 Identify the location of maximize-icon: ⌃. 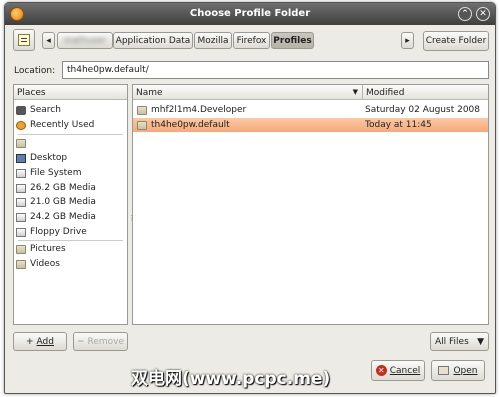
(465, 14).